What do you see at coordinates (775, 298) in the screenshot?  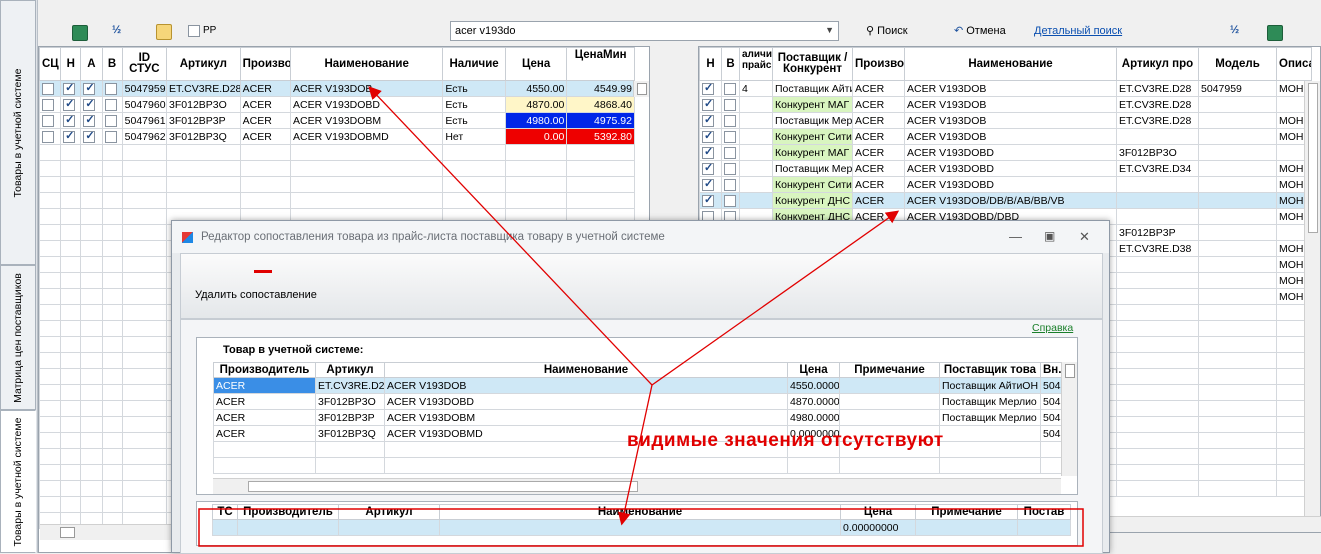 I see `annotation-arrow-right` at bounding box center [775, 298].